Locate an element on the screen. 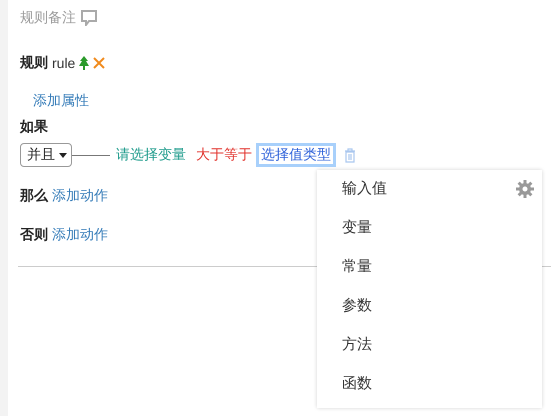 This screenshot has width=551, height=416. caret-icon is located at coordinates (63, 155).